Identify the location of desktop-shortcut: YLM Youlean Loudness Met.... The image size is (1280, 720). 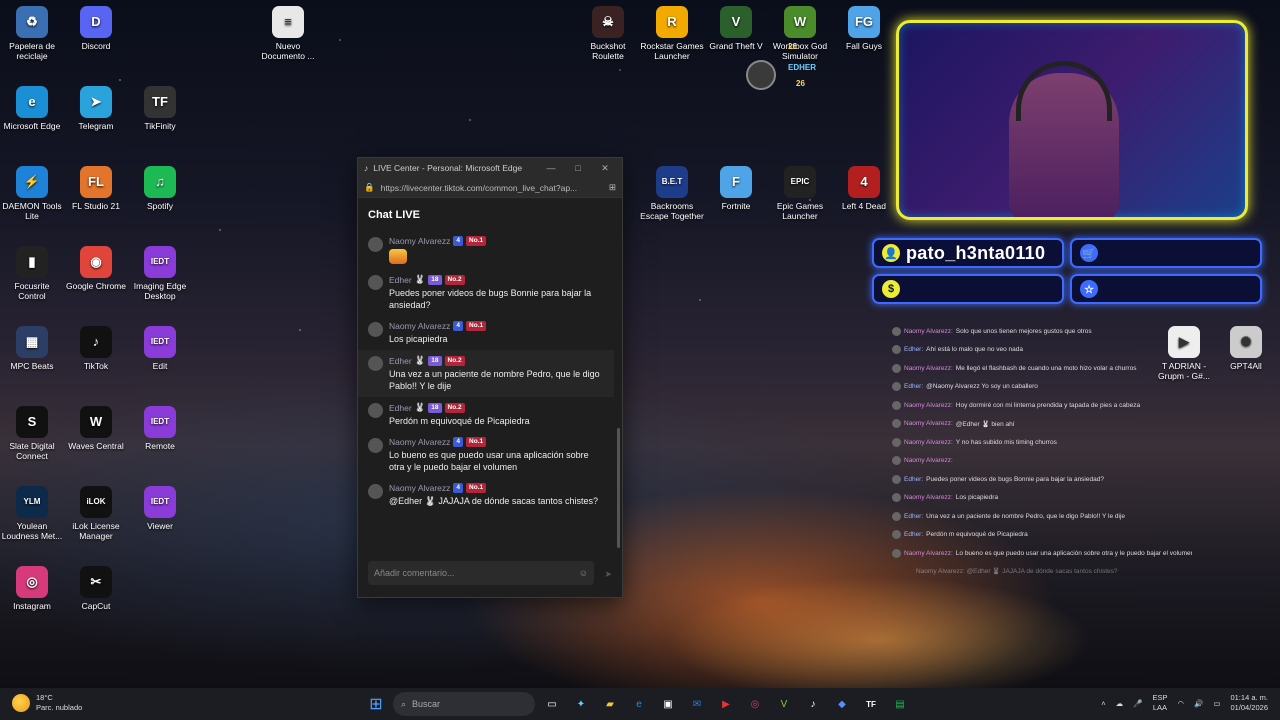
(32, 513).